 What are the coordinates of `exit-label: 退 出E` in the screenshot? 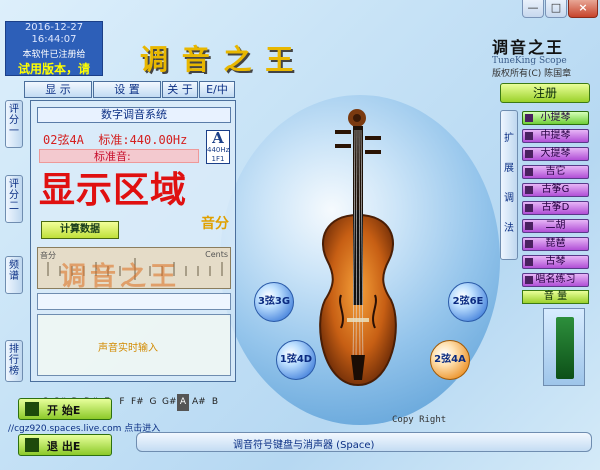 It's located at (64, 446).